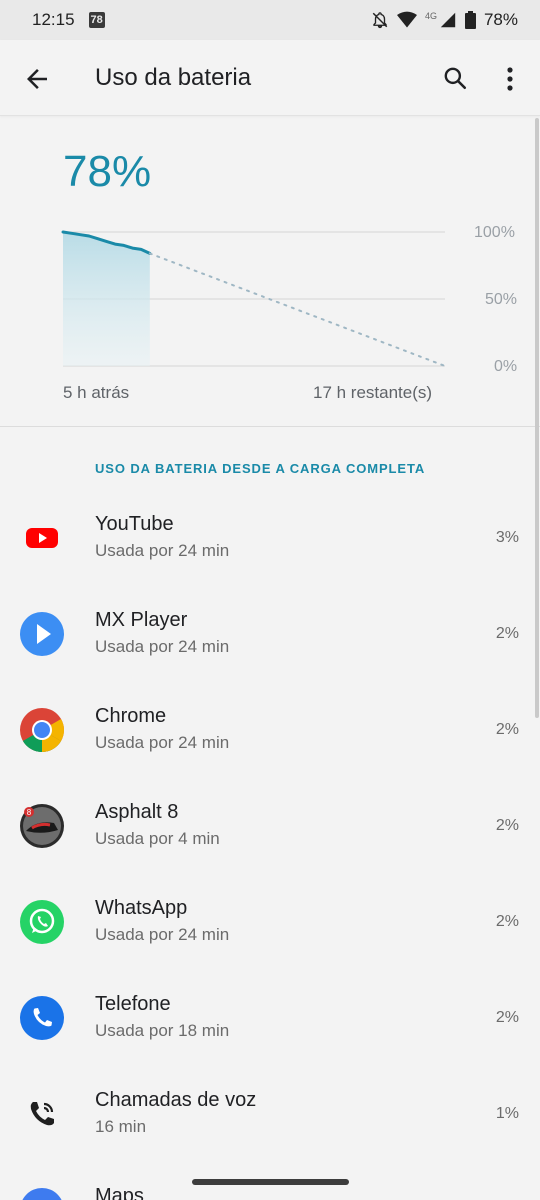 Image resolution: width=540 pixels, height=1200 pixels. I want to click on app-bar: Uso da bateria, so click(270, 78).